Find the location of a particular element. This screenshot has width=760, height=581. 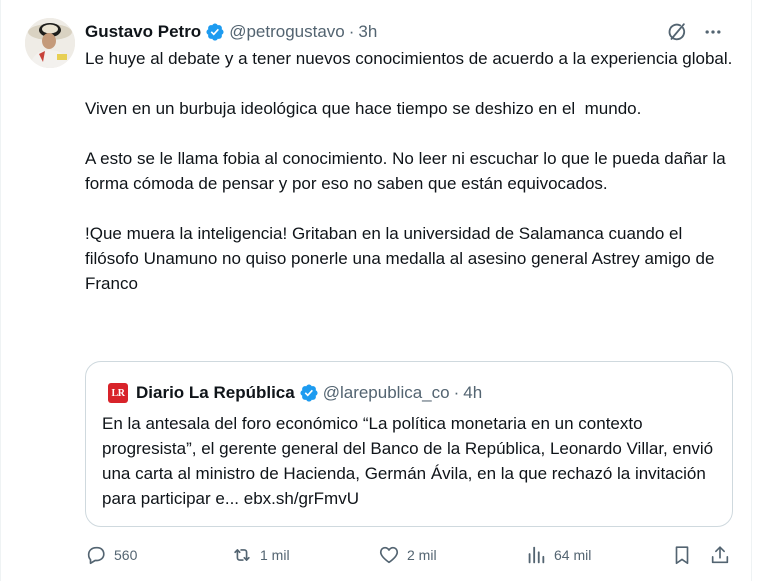

repost-button: 1 mil is located at coordinates (260, 555).